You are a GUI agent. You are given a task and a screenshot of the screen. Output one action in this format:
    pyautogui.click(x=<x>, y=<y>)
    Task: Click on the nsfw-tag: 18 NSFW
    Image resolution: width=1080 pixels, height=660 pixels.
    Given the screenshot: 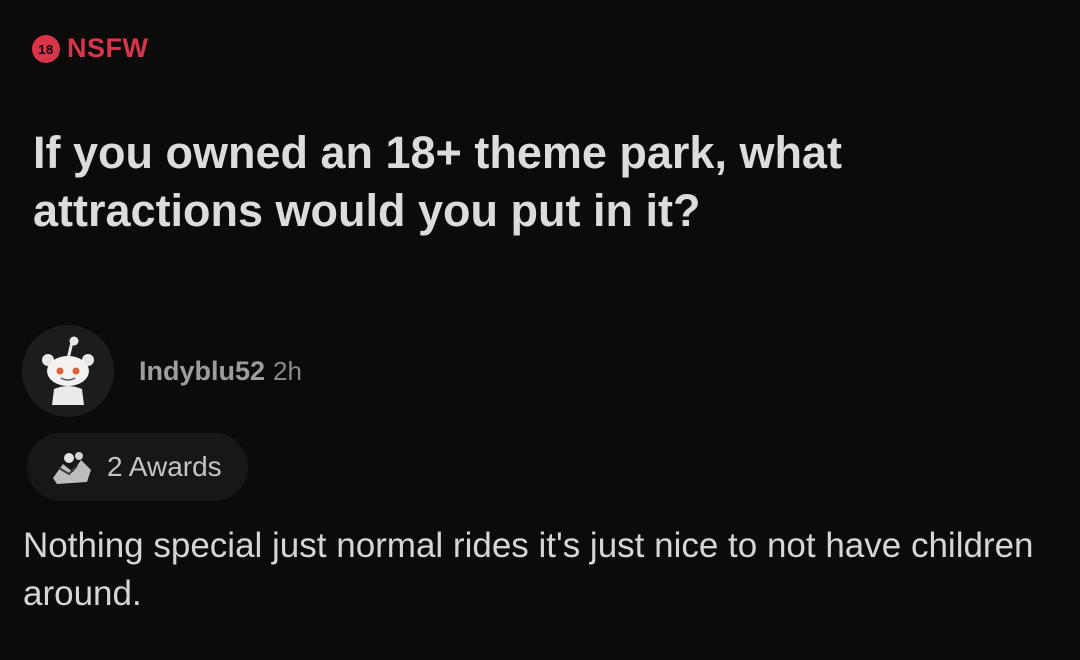 What is the action you would take?
    pyautogui.click(x=89, y=48)
    